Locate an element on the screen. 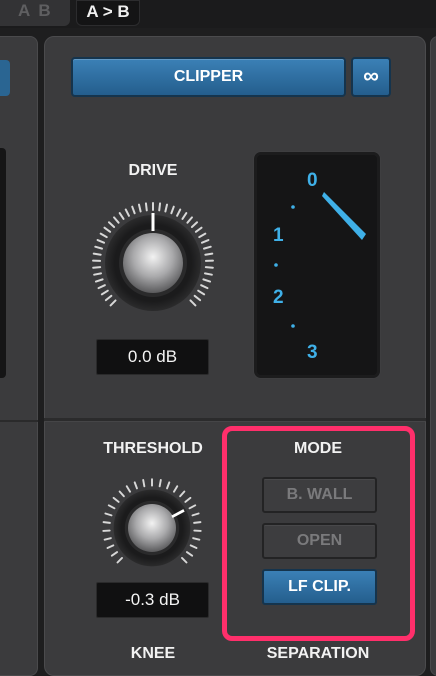 The height and width of the screenshot is (676, 436). mode-open-button: OPEN is located at coordinates (319, 541).